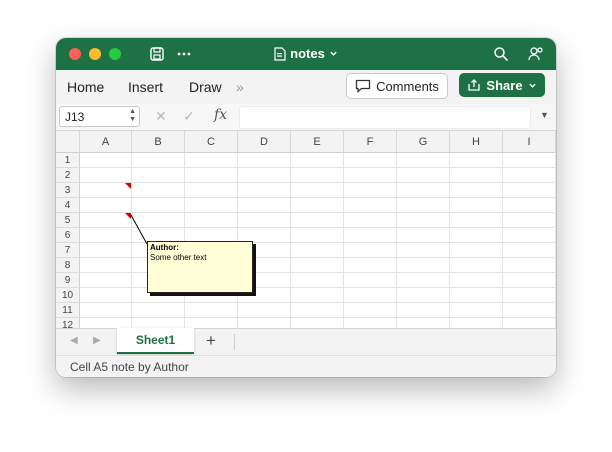 Image resolution: width=612 pixels, height=452 pixels. Describe the element at coordinates (145, 87) in the screenshot. I see `tab-insert: Insert` at that location.